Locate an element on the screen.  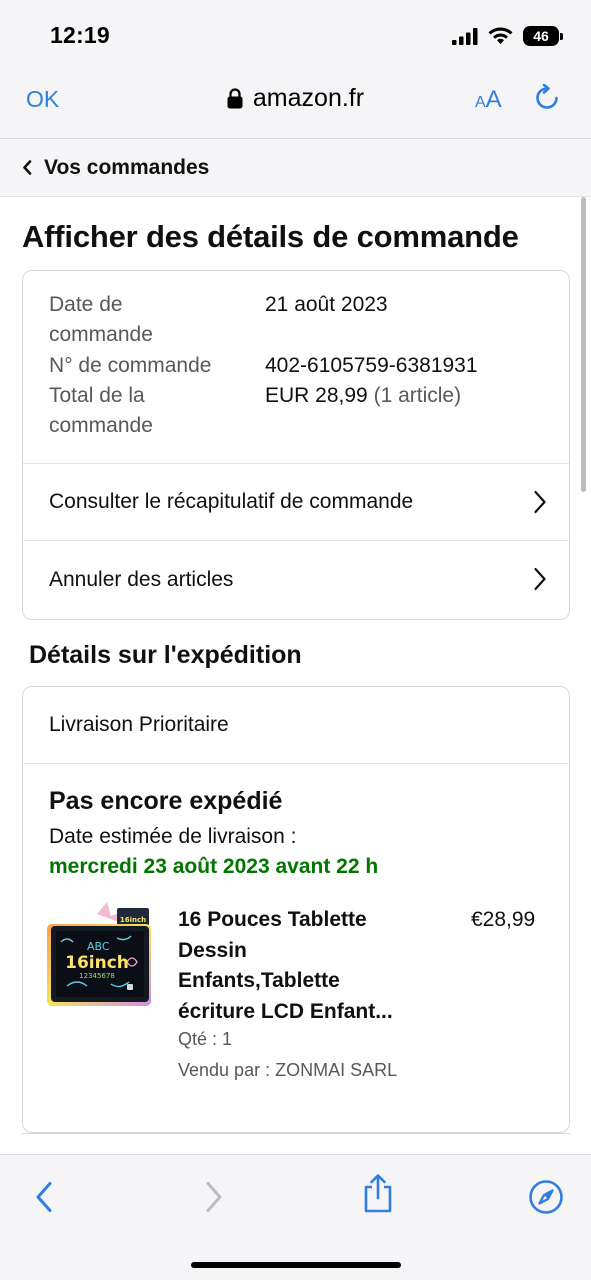
reload-icon is located at coordinates (547, 96).